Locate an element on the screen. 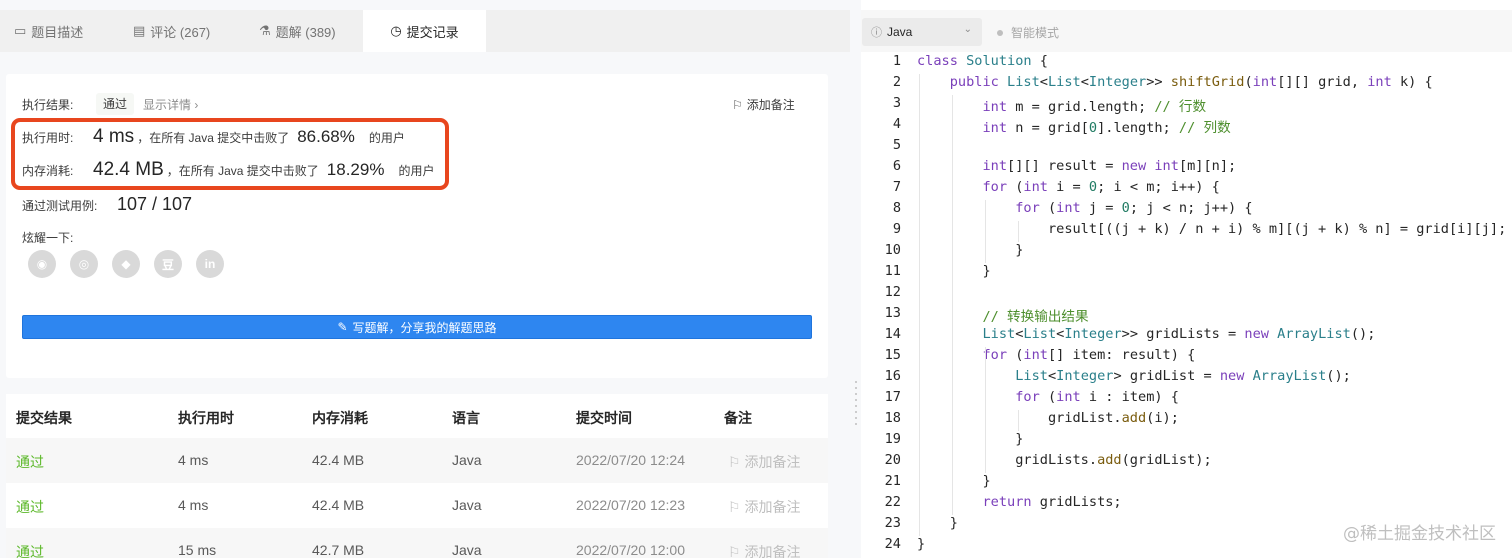  code-line: int m = grid.length; // 行数 is located at coordinates (1061, 105).